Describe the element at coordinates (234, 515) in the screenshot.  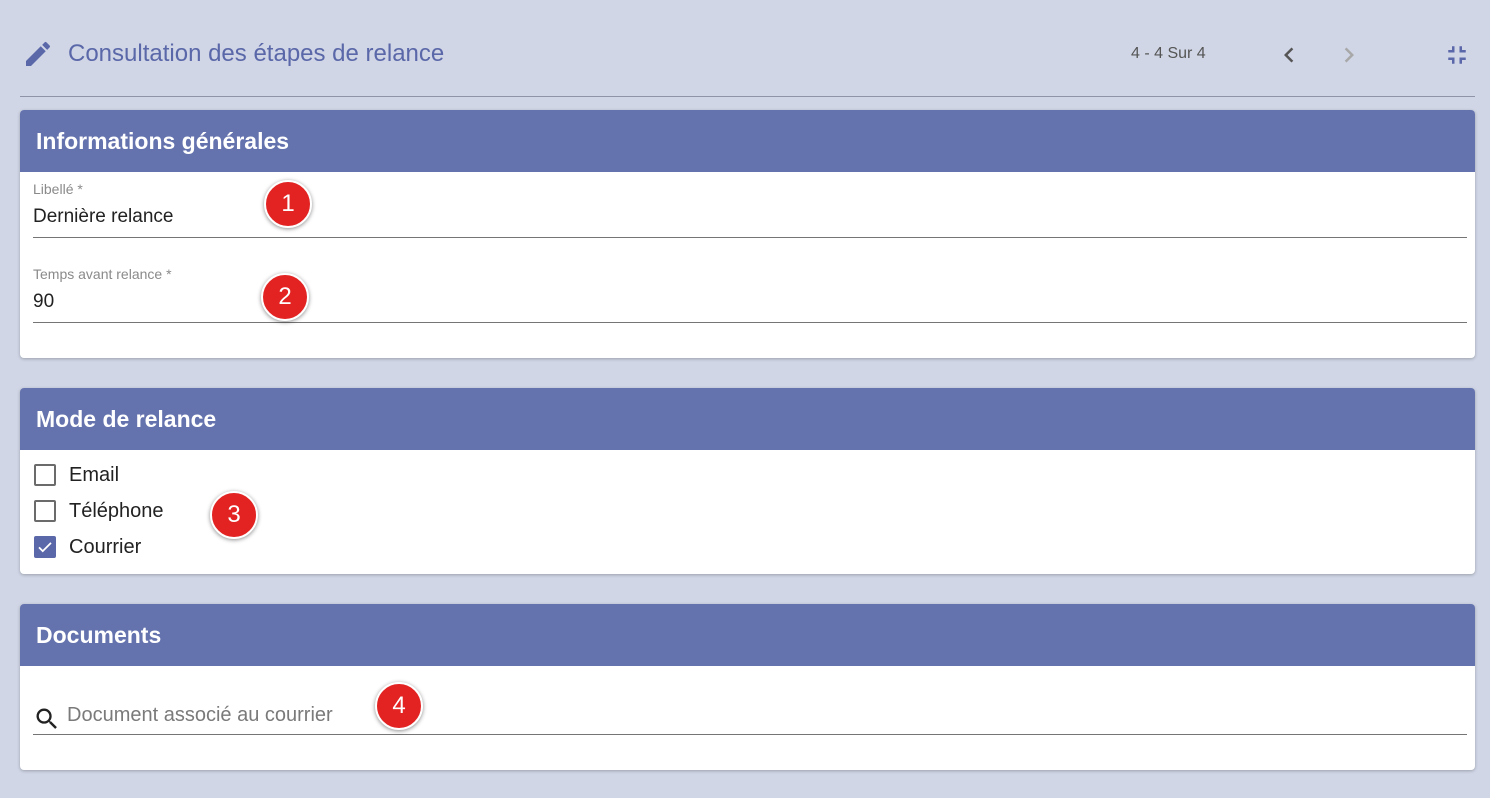
I see `annotation-badge-3: 3` at that location.